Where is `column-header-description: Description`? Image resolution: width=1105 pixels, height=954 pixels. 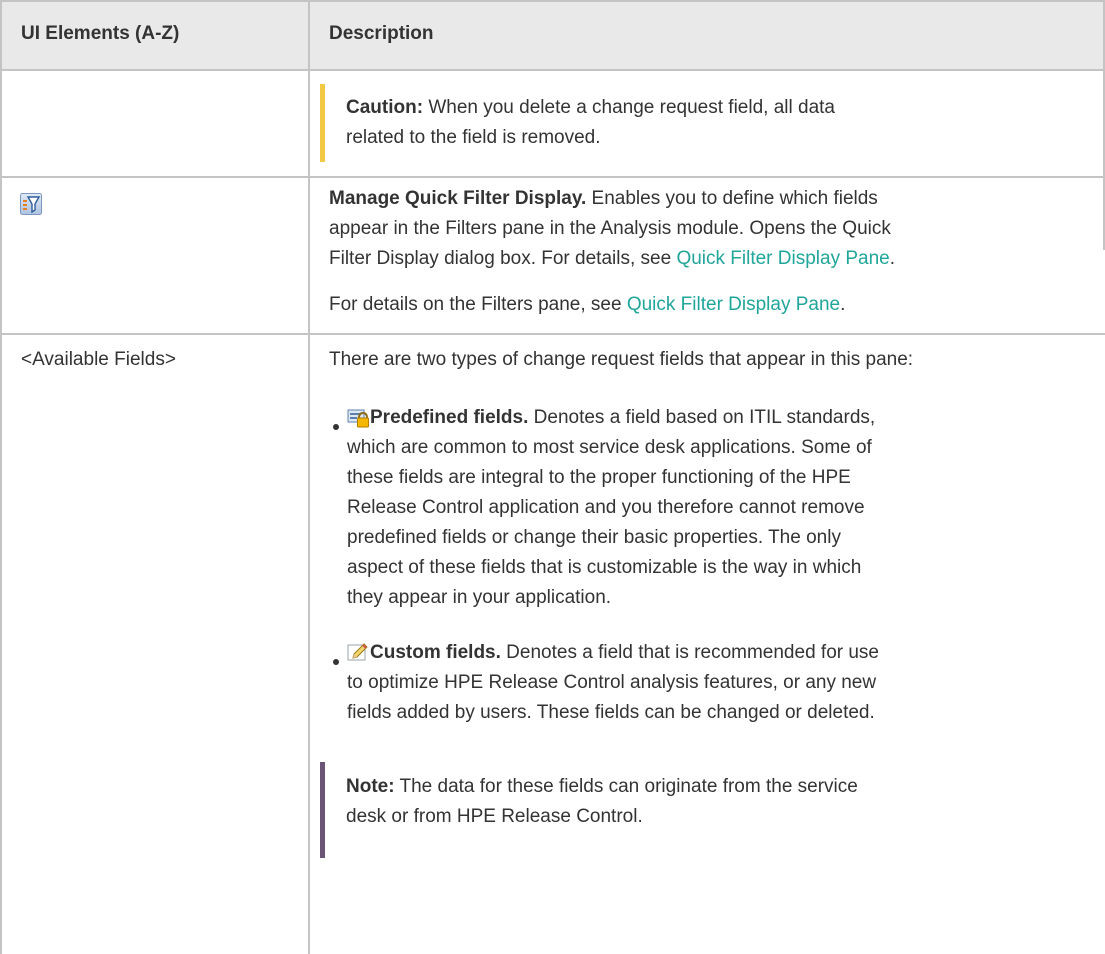 column-header-description: Description is located at coordinates (381, 33).